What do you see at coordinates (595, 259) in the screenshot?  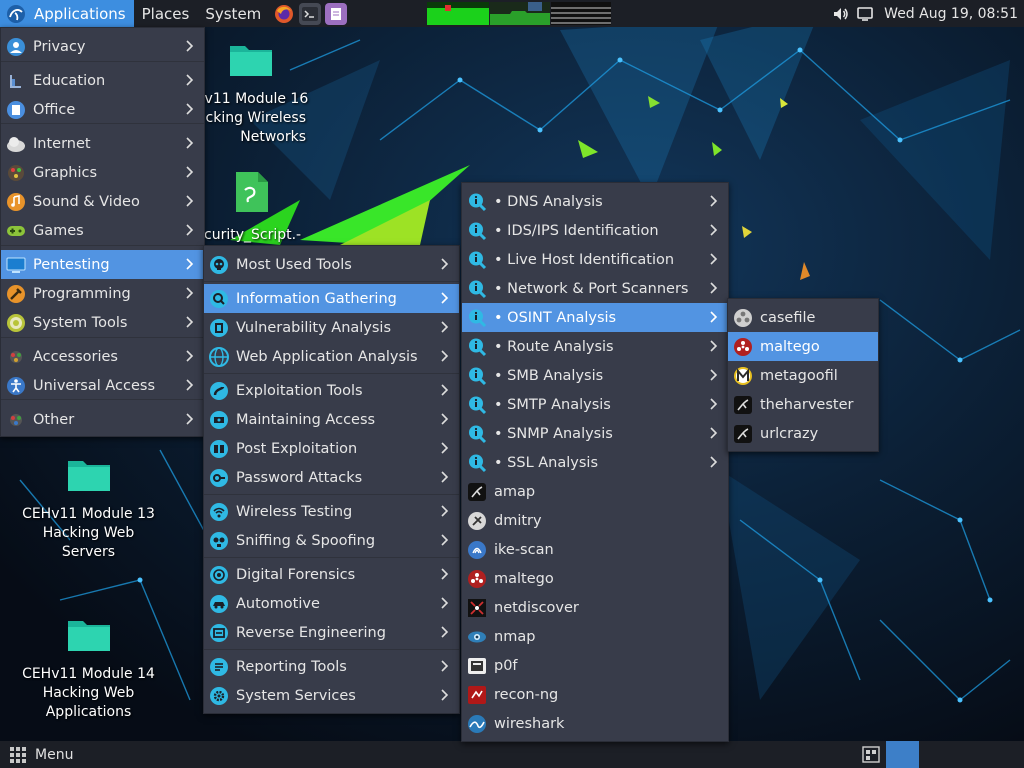 I see `menu-item-live-host-identification: • Live Host Identification` at bounding box center [595, 259].